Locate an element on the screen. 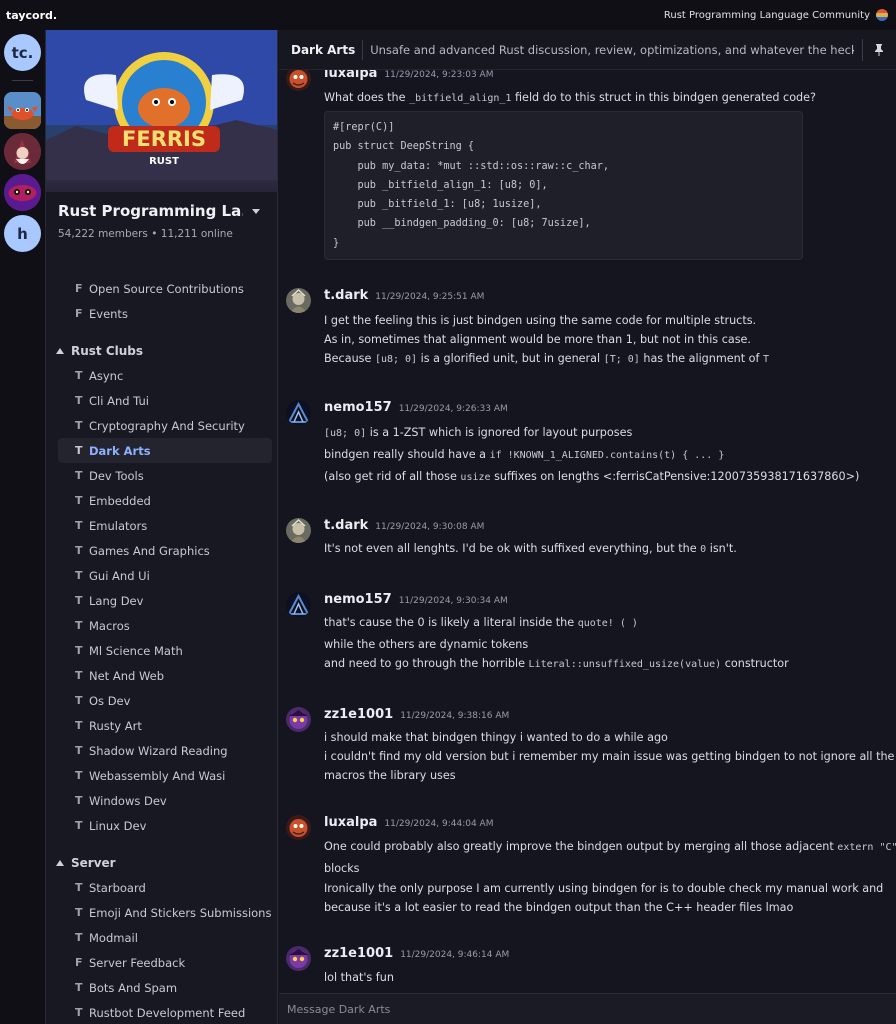 This screenshot has height=1024, width=896. channel-bots-and-spam: T Bots And Spam is located at coordinates (165, 987).